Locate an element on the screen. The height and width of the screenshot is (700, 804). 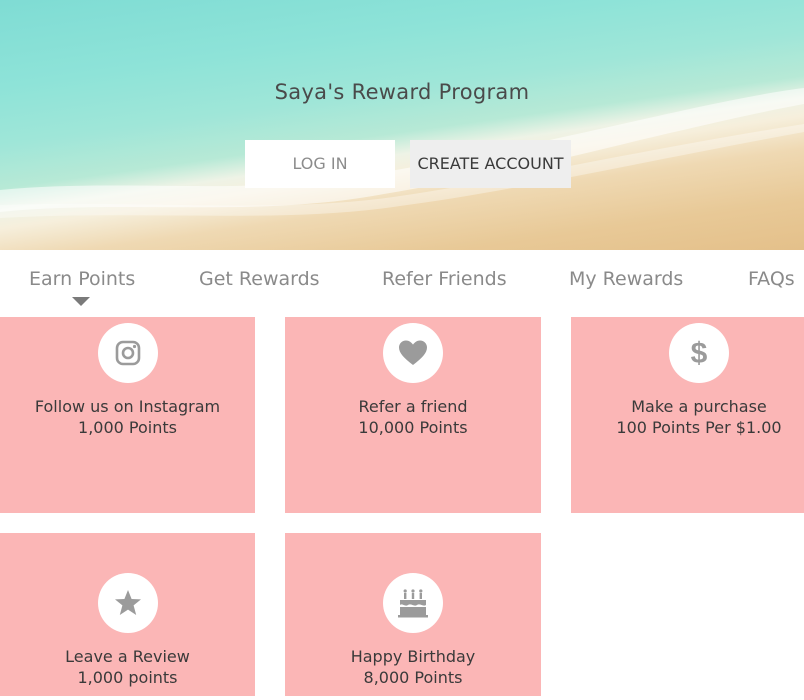
card-label: Follow us on Instagram 1,000 Points is located at coordinates (127, 417).